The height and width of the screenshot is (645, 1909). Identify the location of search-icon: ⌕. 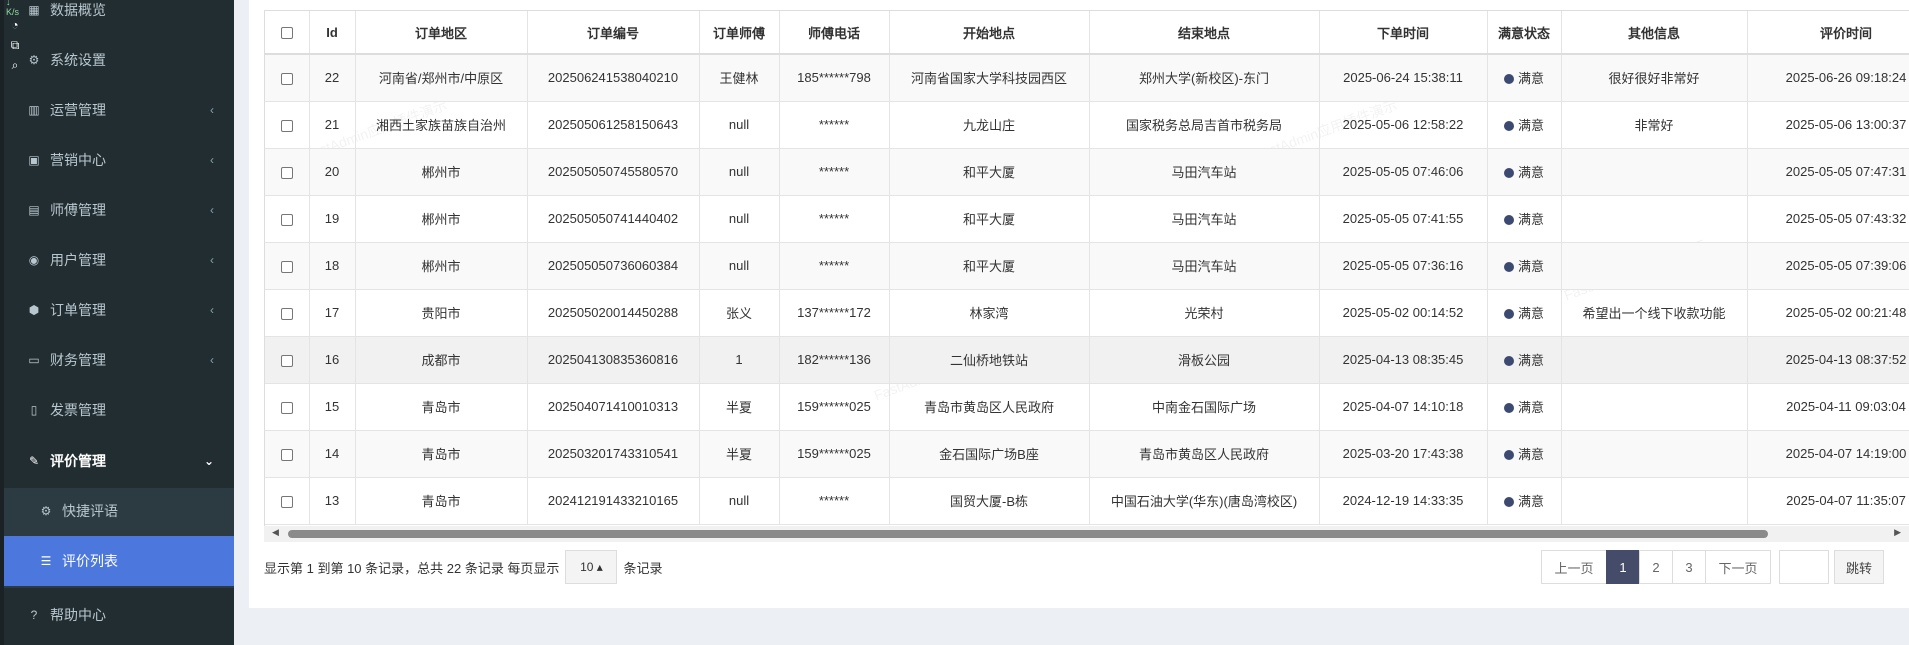
(15, 65).